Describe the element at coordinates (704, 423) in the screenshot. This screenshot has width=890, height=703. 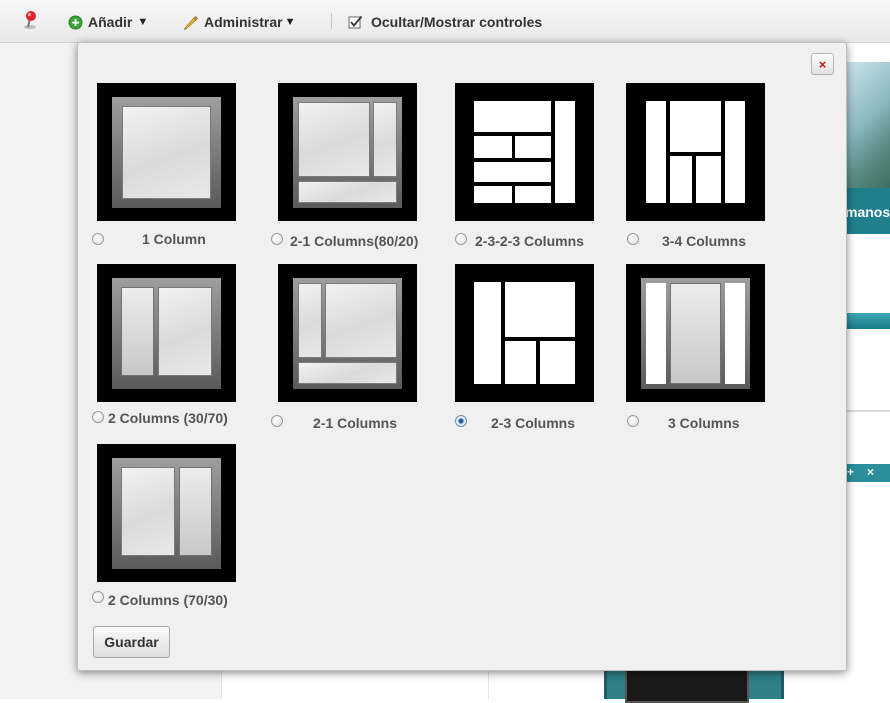
I see `label-3-columns: 3 Columns` at that location.